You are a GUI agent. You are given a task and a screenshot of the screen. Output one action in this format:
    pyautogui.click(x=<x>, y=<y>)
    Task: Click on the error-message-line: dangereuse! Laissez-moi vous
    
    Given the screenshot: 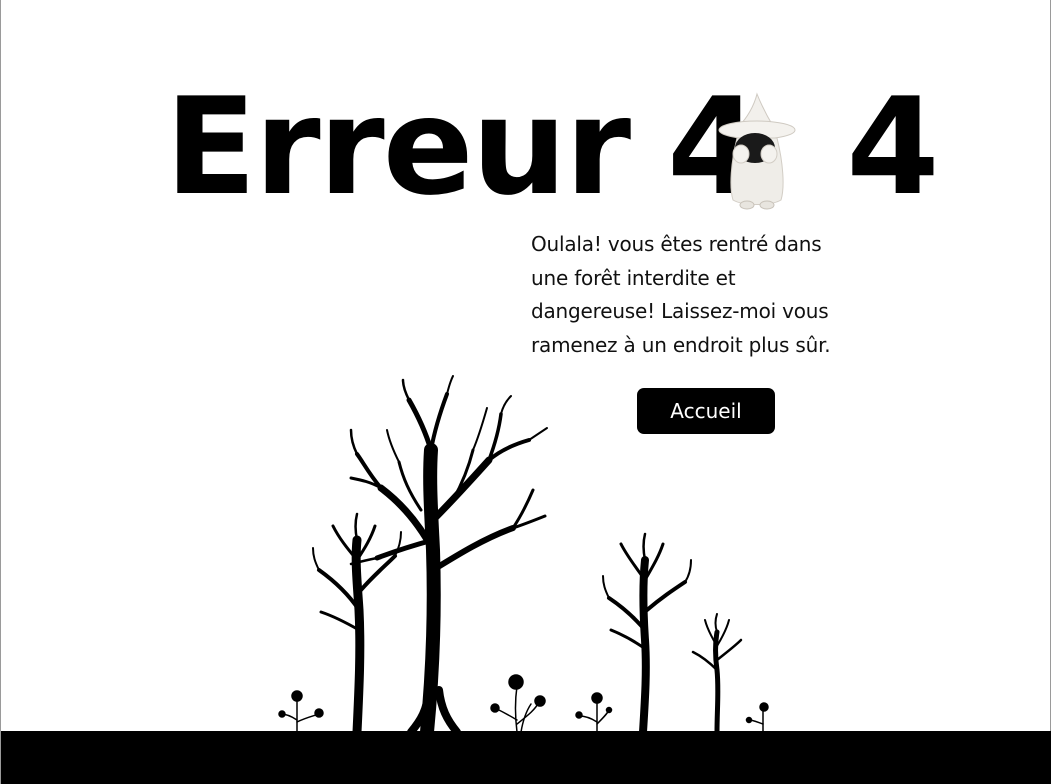 What is the action you would take?
    pyautogui.click(x=680, y=311)
    